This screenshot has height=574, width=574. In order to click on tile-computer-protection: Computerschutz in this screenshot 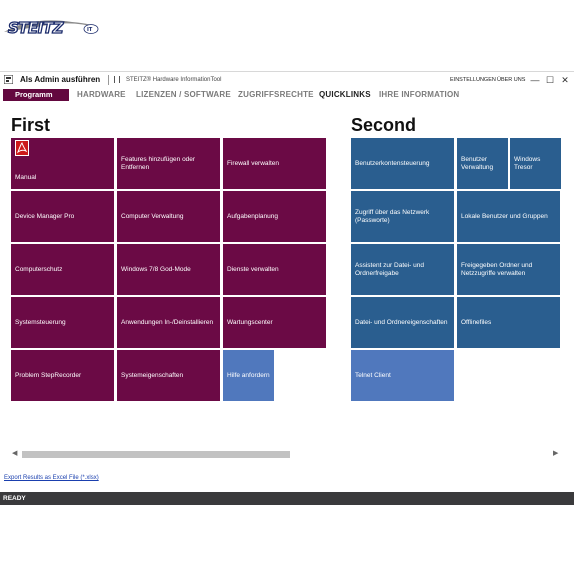, I will do `click(62, 269)`.